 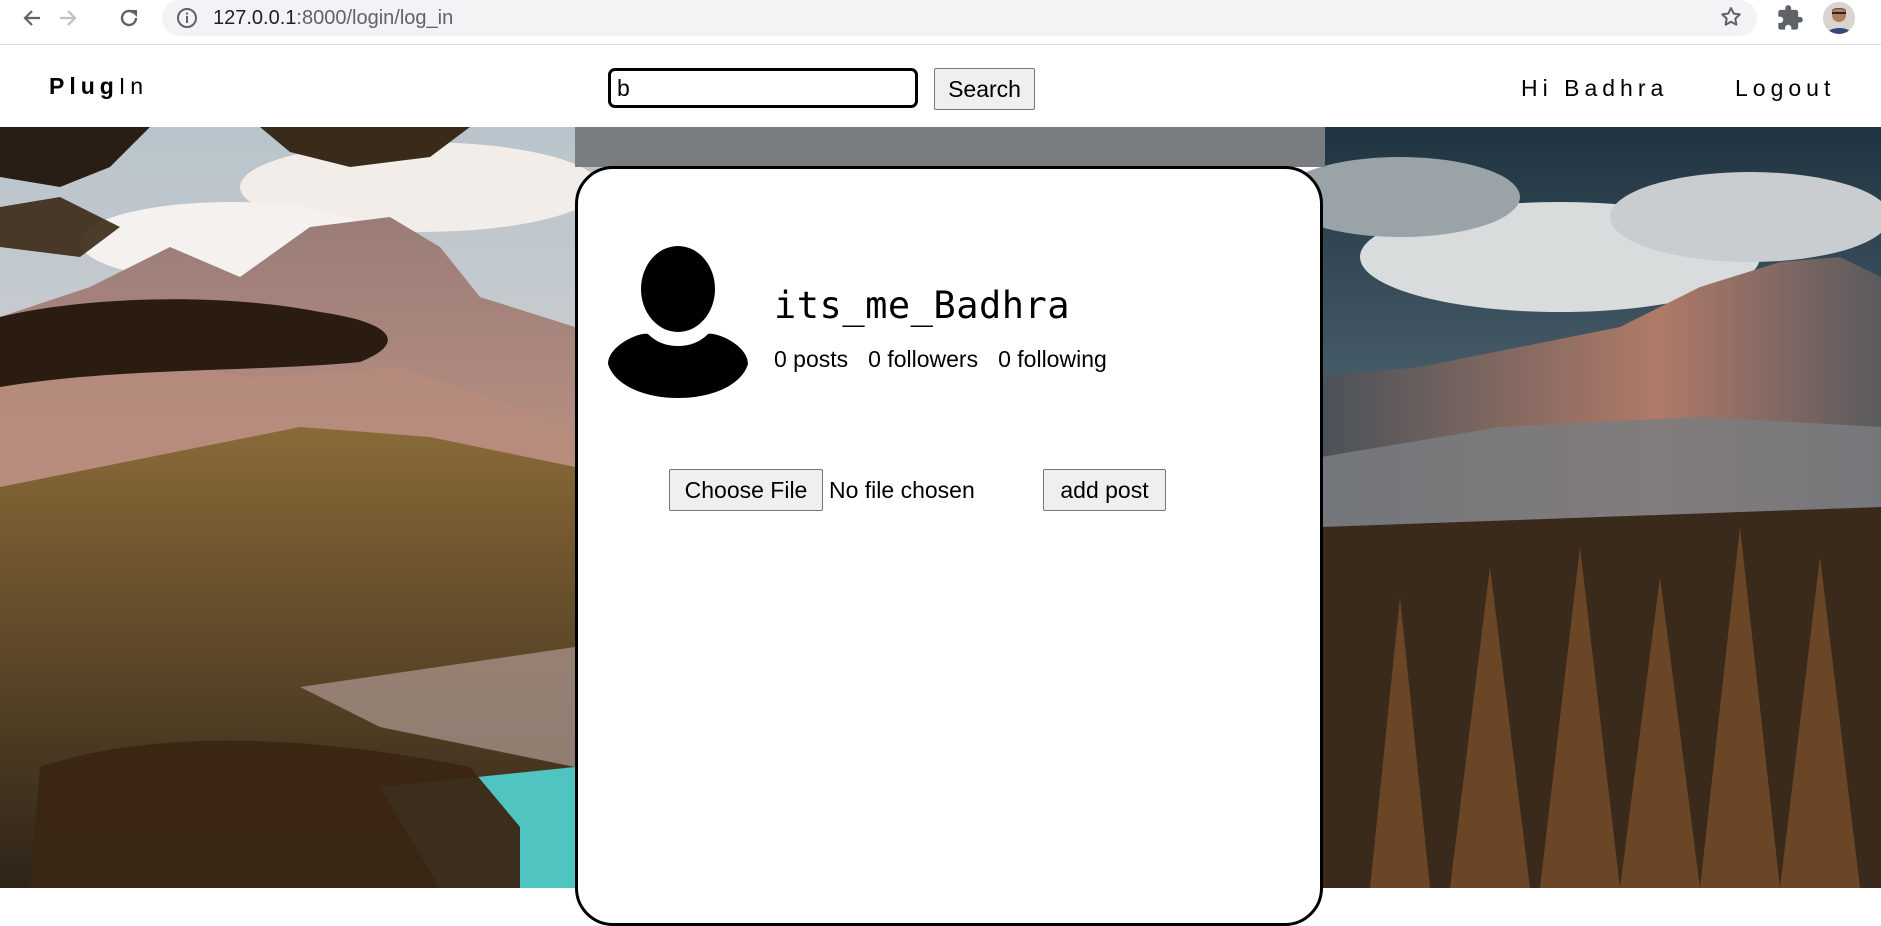 What do you see at coordinates (923, 359) in the screenshot?
I see `followers-count: 0 followers` at bounding box center [923, 359].